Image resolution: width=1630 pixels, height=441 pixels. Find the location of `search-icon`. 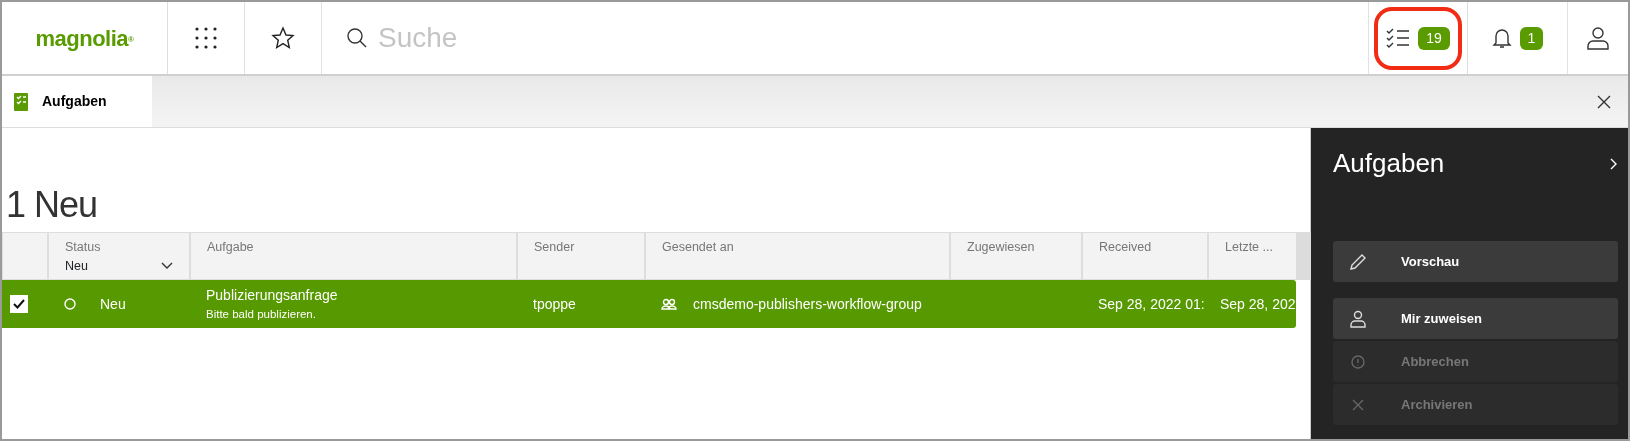

search-icon is located at coordinates (357, 38).